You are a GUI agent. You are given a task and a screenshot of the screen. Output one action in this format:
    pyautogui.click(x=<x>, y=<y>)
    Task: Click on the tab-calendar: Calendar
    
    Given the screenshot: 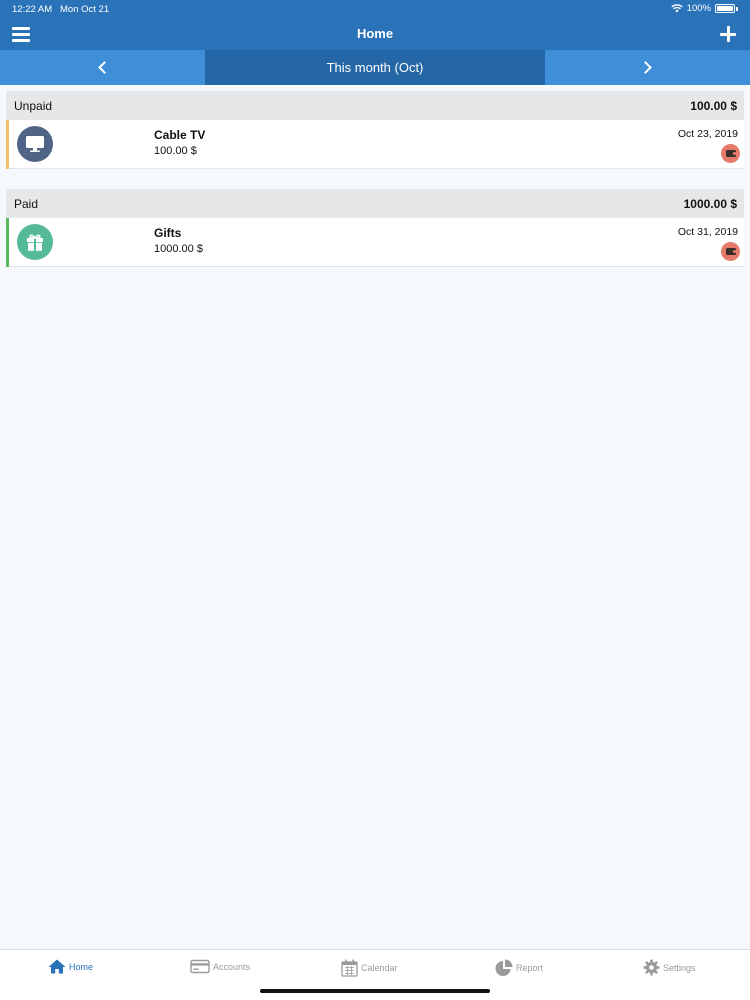 What is the action you would take?
    pyautogui.click(x=369, y=968)
    